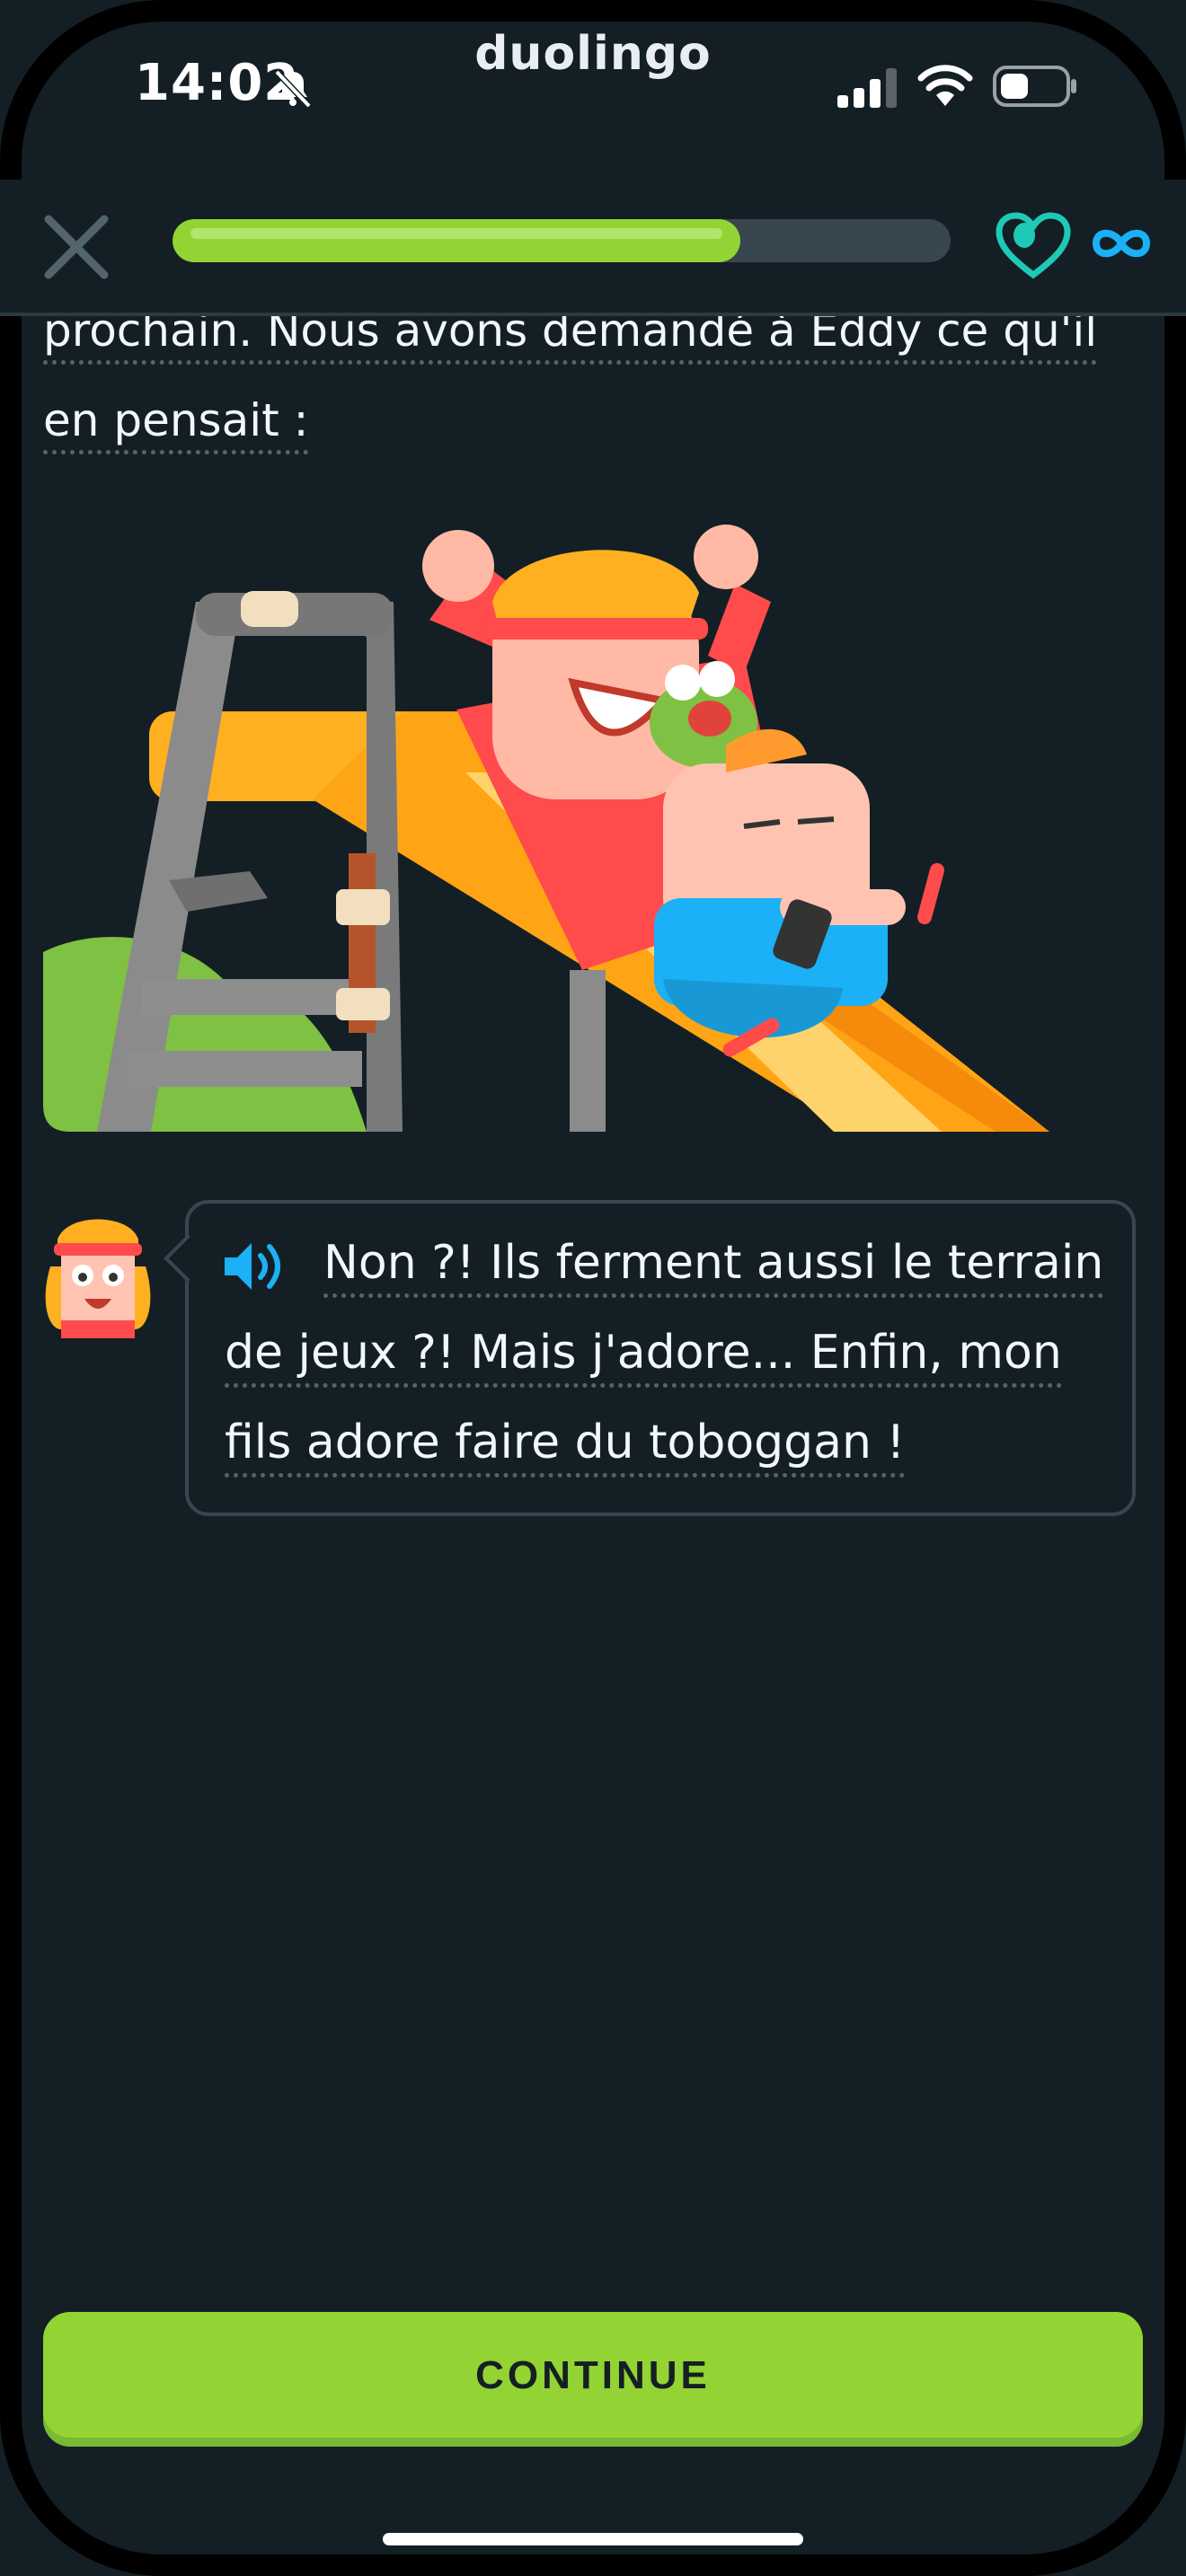  Describe the element at coordinates (565, 1447) in the screenshot. I see `dialogue-line-text: fils adore faire du toboggan !` at that location.